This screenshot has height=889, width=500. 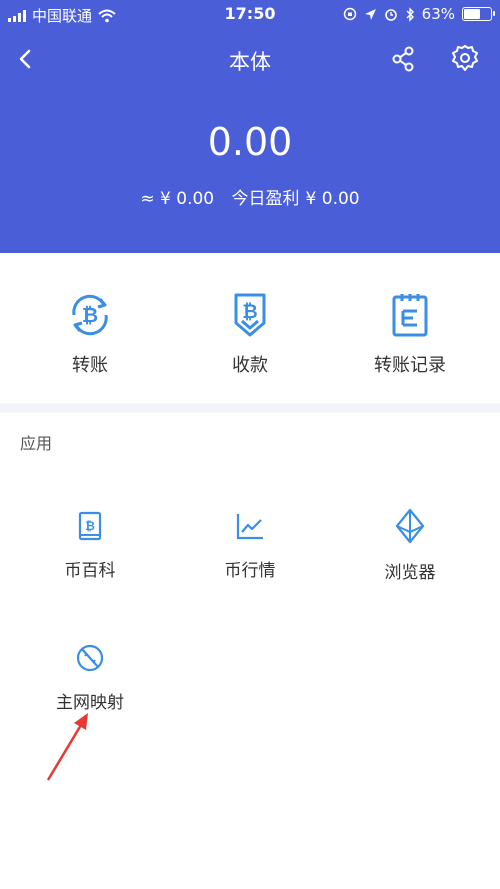 I want to click on bitcoin-transfer-icon: ₿, so click(x=90, y=315).